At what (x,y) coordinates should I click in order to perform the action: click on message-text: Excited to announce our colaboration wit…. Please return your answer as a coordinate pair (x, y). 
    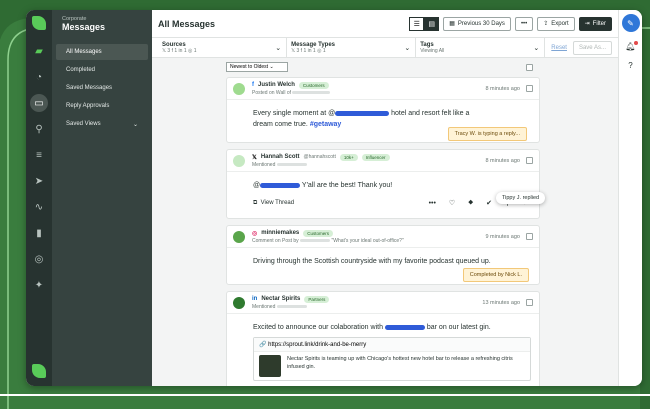
    Looking at the image, I should click on (319, 327).